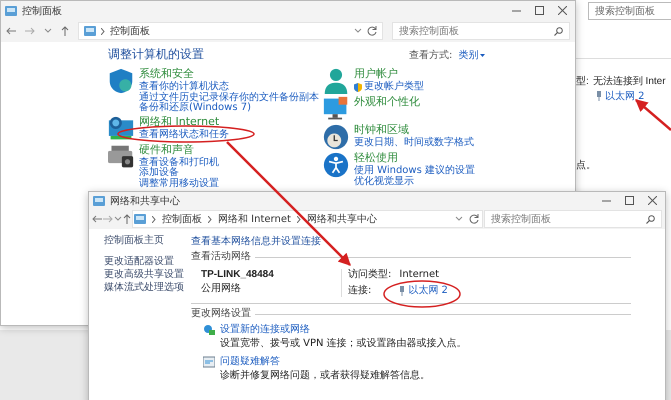 This screenshot has width=671, height=400. Describe the element at coordinates (586, 165) in the screenshot. I see `text-fragment: 点。` at that location.